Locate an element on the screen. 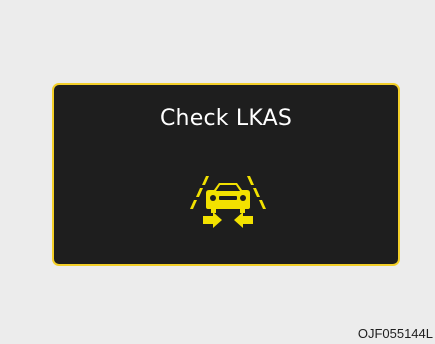 Image resolution: width=435 pixels, height=344 pixels. lkas-lane-keeping-icon is located at coordinates (228, 202).